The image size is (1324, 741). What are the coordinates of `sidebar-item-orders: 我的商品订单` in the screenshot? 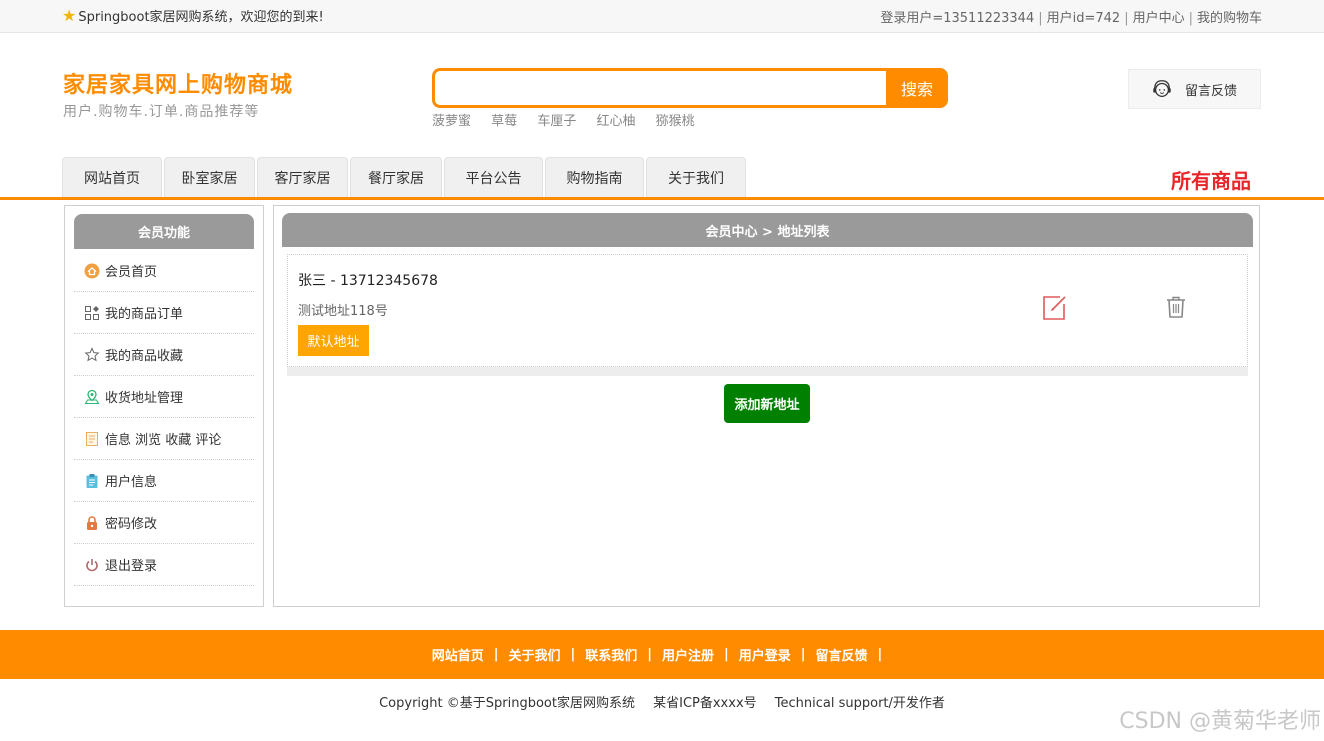 It's located at (164, 313).